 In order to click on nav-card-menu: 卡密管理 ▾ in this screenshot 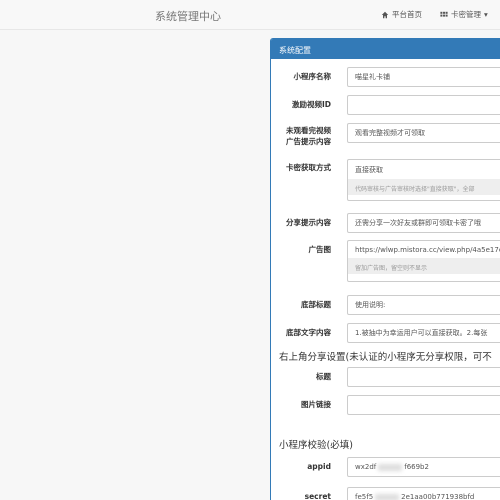, I will do `click(464, 14)`.